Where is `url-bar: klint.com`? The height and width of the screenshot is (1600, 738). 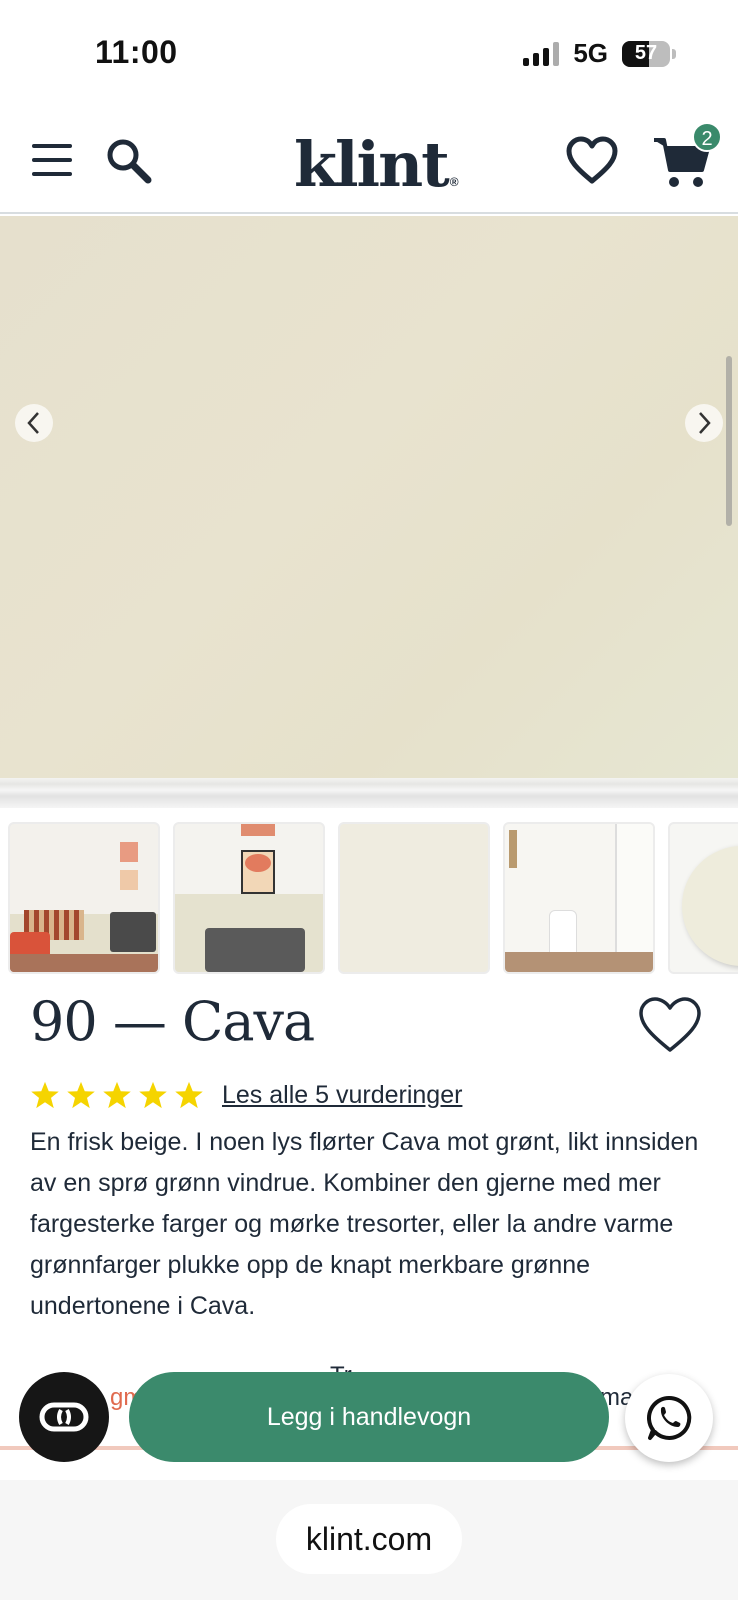 url-bar: klint.com is located at coordinates (369, 1539).